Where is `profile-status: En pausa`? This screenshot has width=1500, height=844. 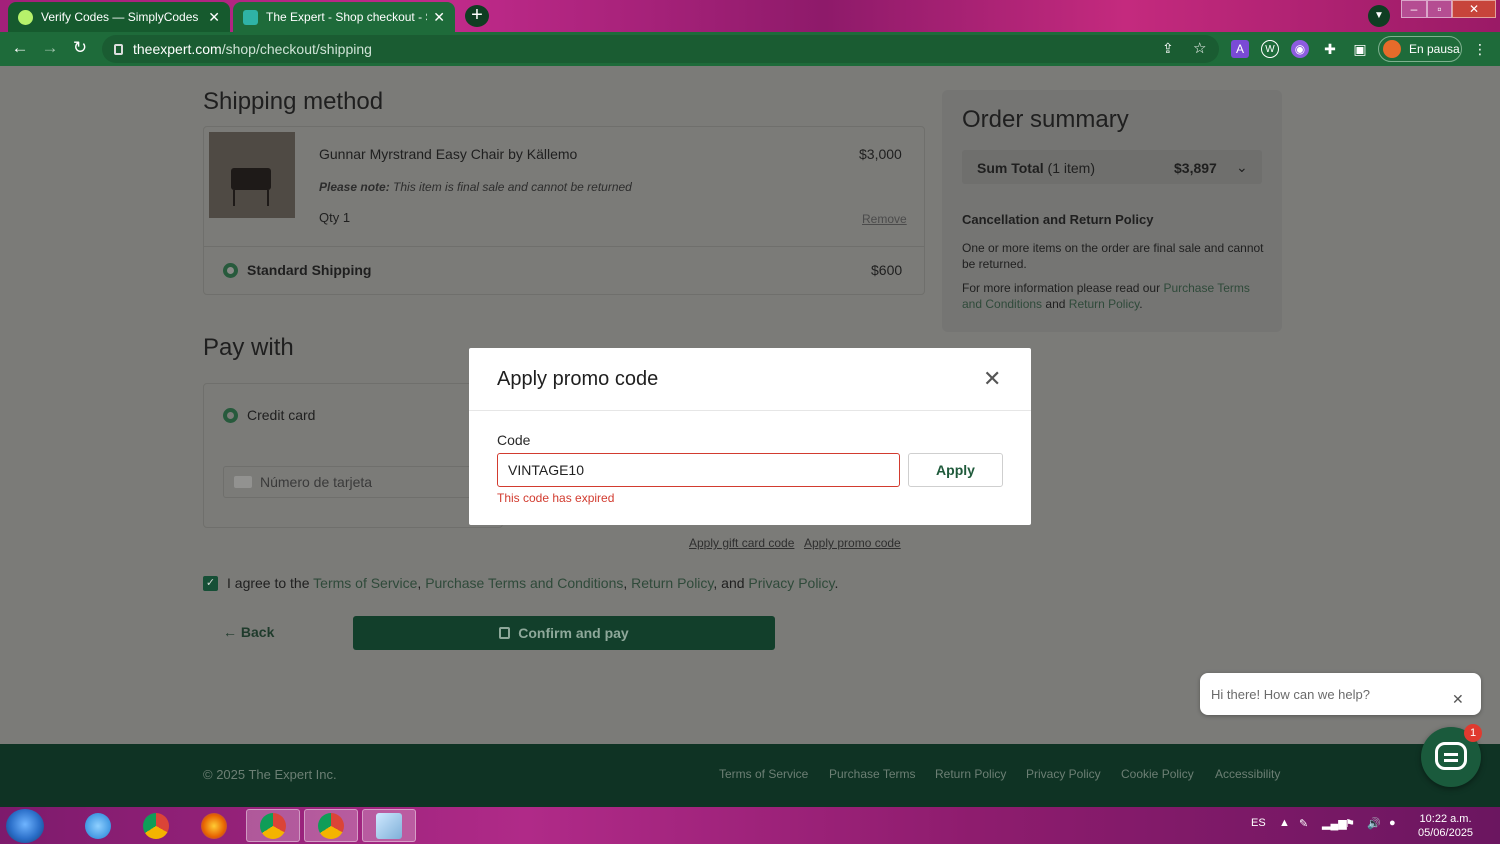
profile-status: En pausa is located at coordinates (1434, 49).